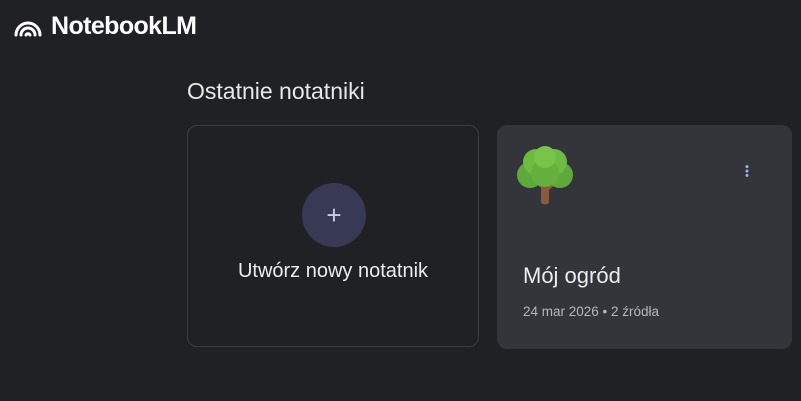 The width and height of the screenshot is (801, 401). I want to click on app-title: NotebookLM, so click(124, 26).